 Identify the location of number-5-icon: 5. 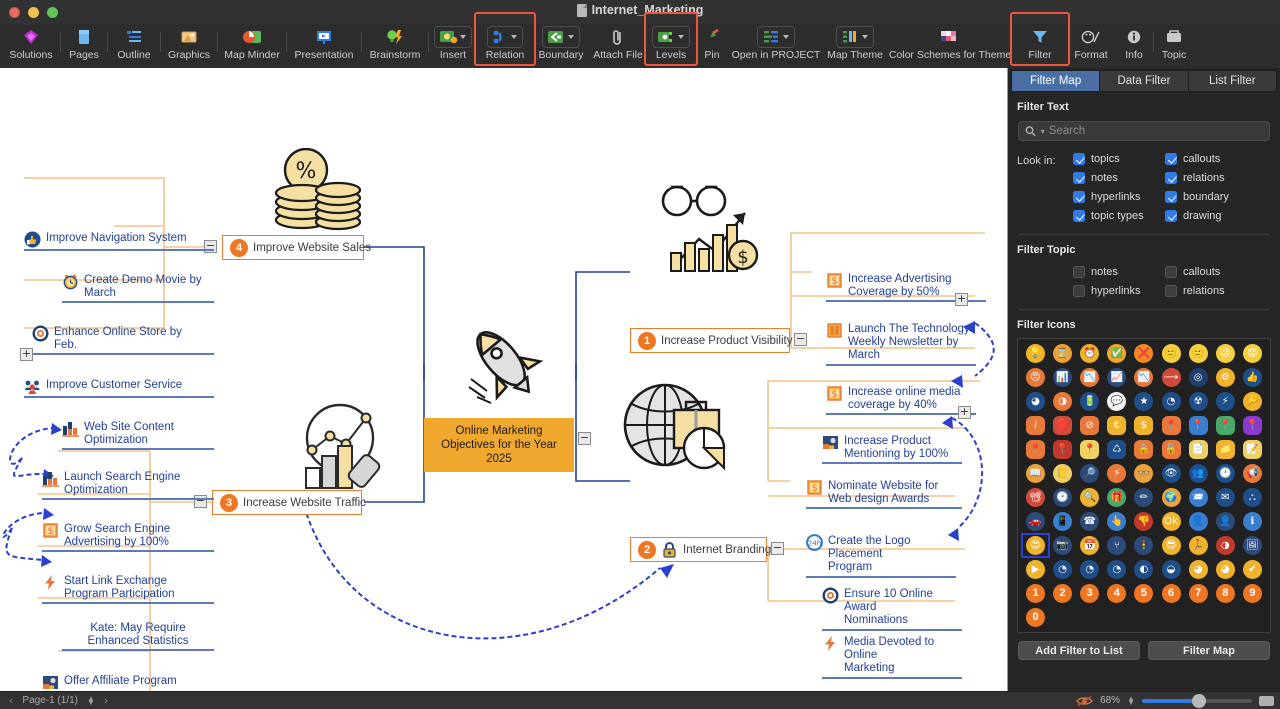
(1143, 593).